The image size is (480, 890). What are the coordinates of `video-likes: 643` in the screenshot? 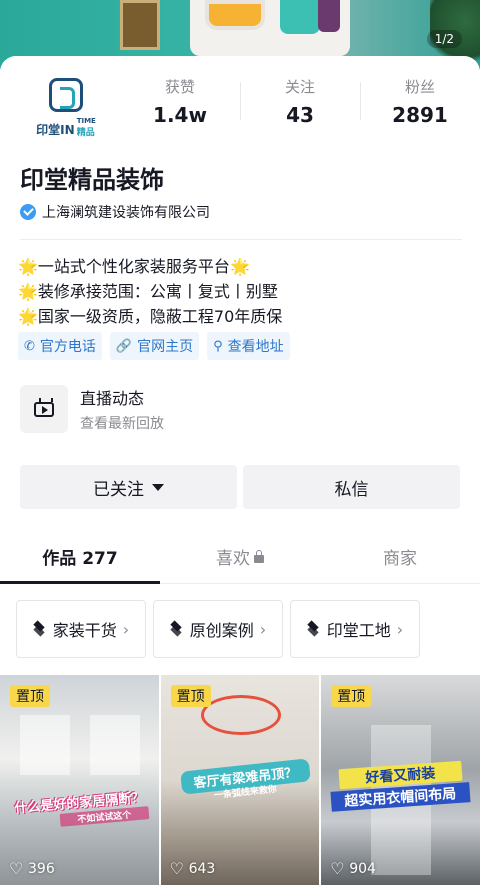 It's located at (193, 869).